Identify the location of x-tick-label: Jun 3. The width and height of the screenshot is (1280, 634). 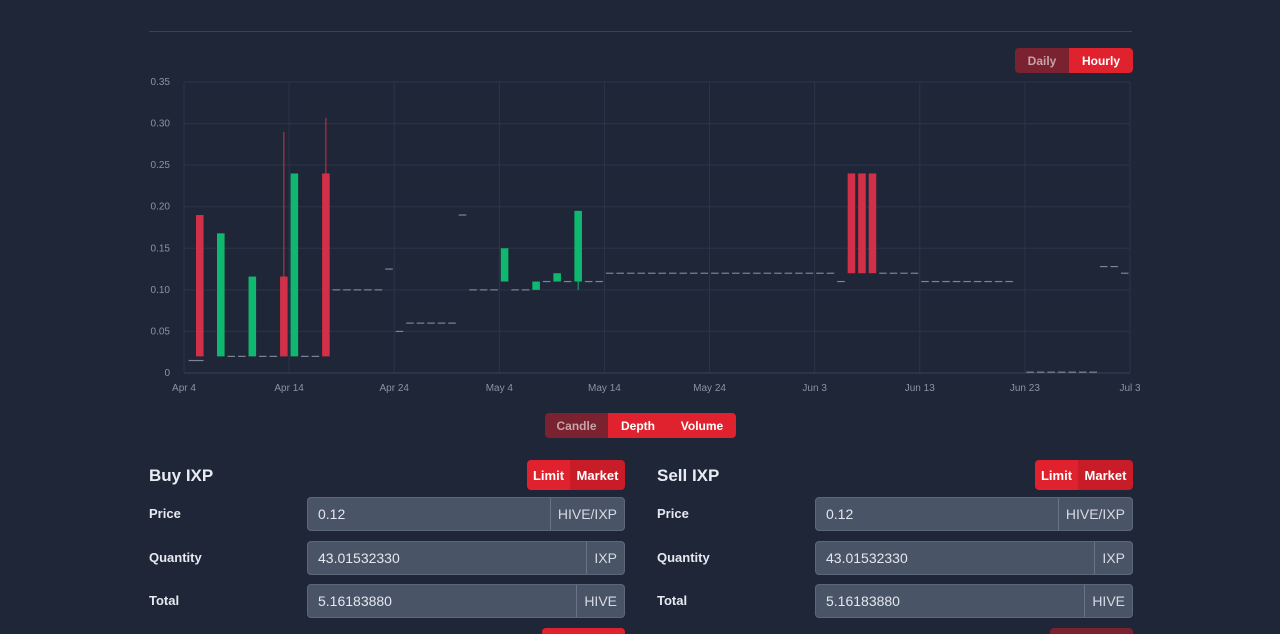
(814, 388).